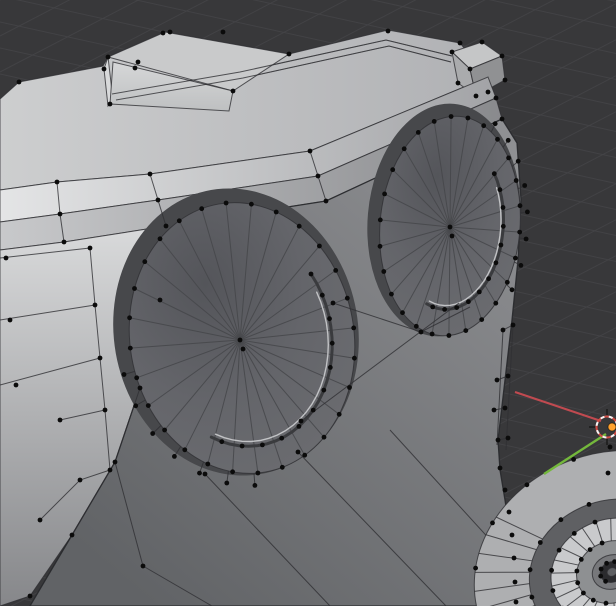 The width and height of the screenshot is (616, 606). Describe the element at coordinates (611, 427) in the screenshot. I see `origin-dot` at that location.